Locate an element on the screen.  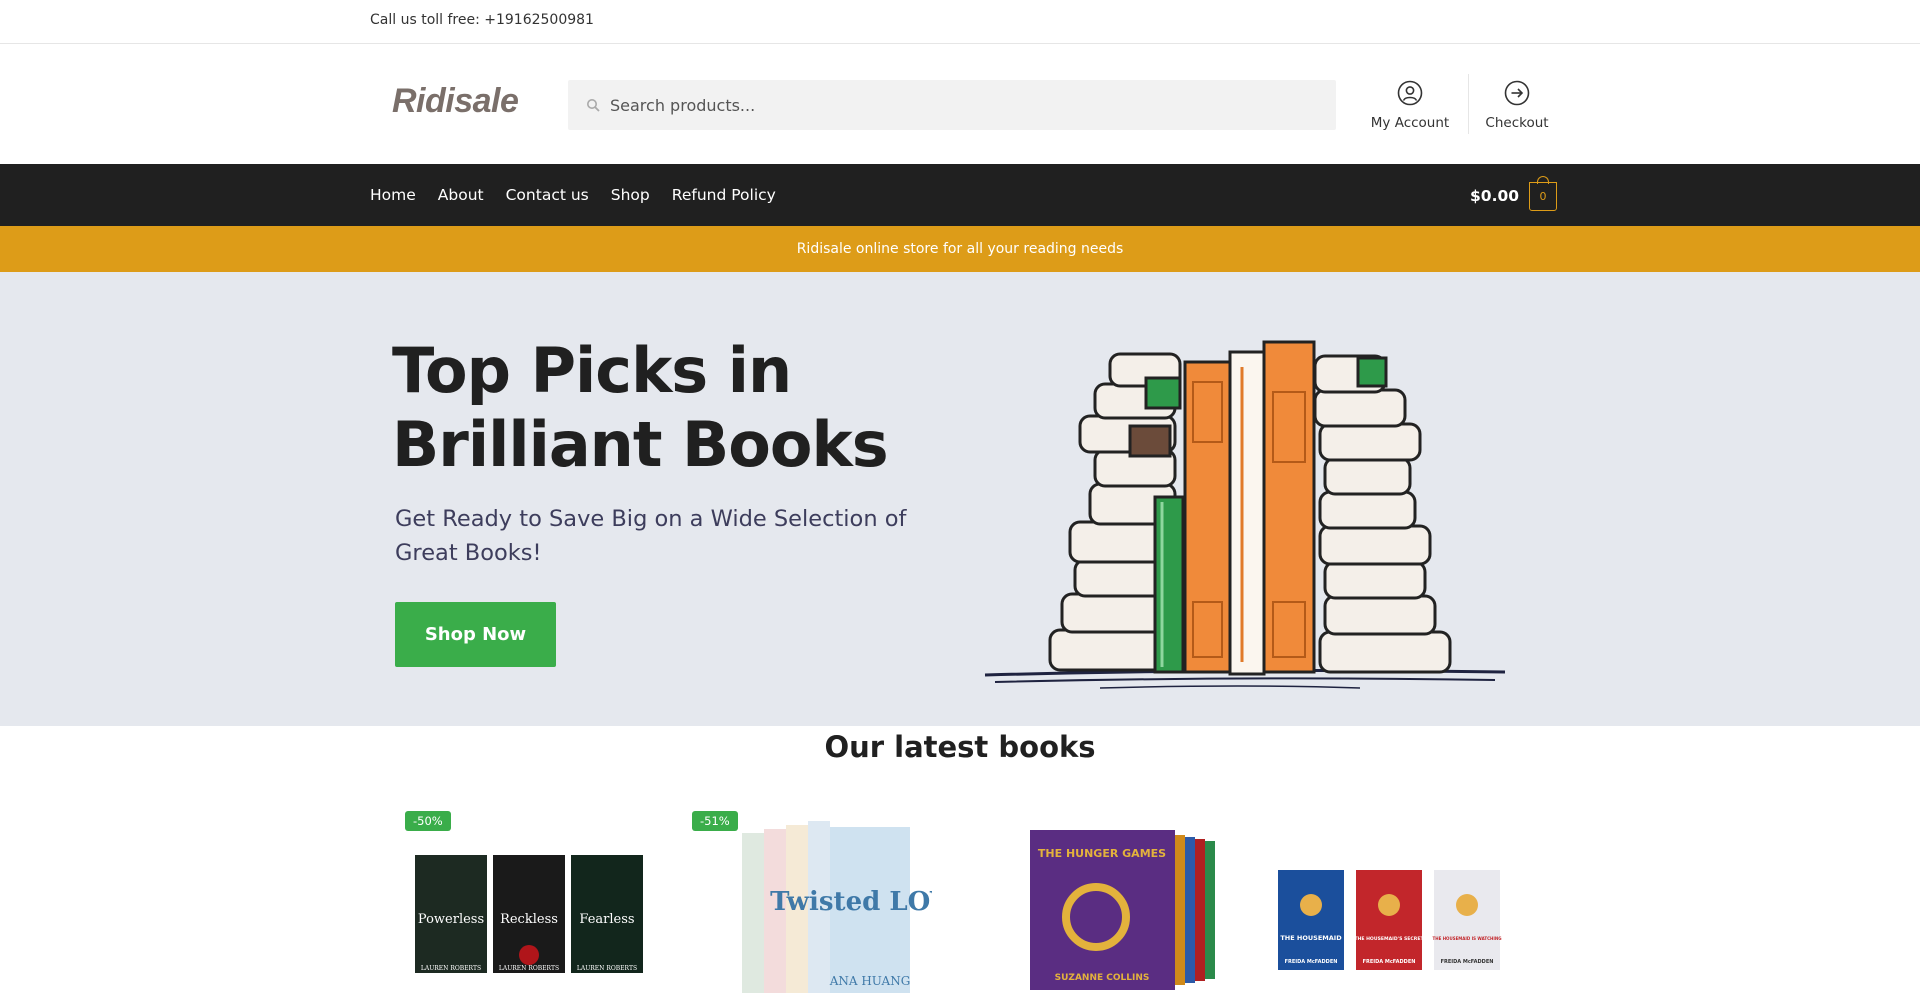
cover-author: ANA HUANG is located at coordinates (870, 981).